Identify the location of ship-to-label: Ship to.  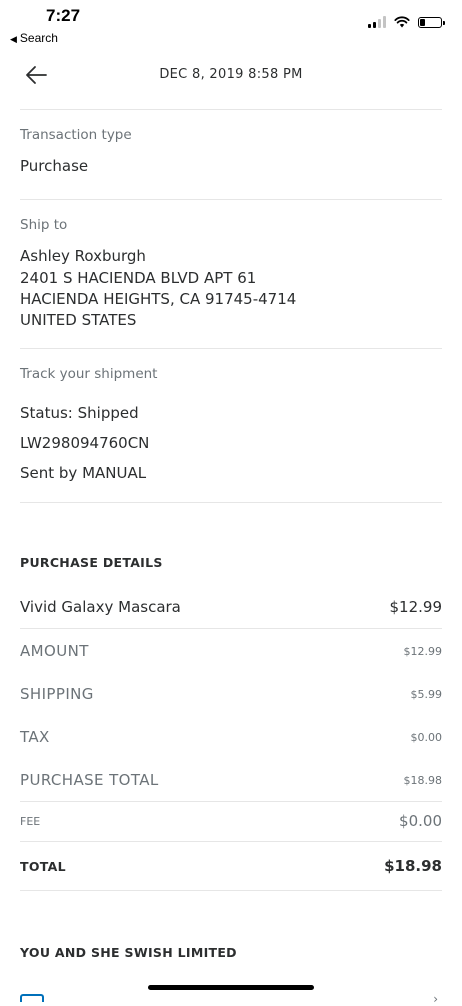
(44, 225).